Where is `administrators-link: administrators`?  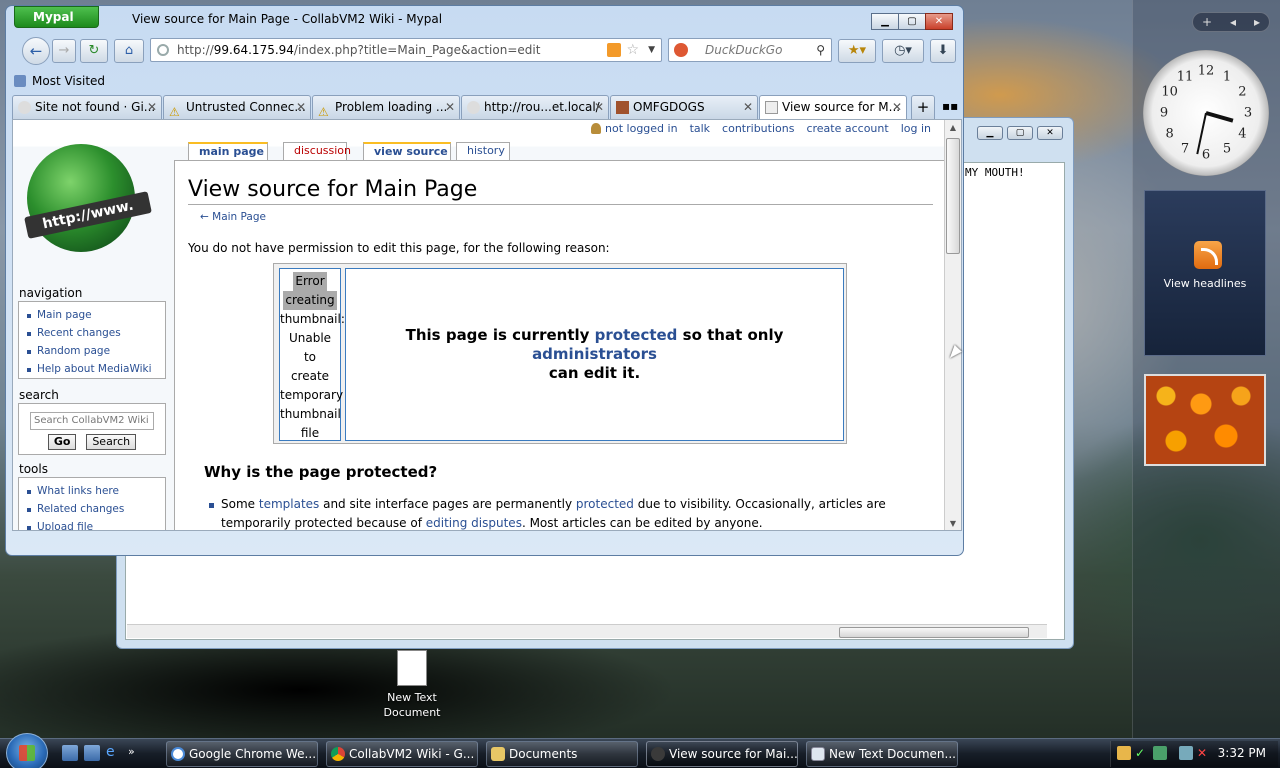 administrators-link: administrators is located at coordinates (594, 354).